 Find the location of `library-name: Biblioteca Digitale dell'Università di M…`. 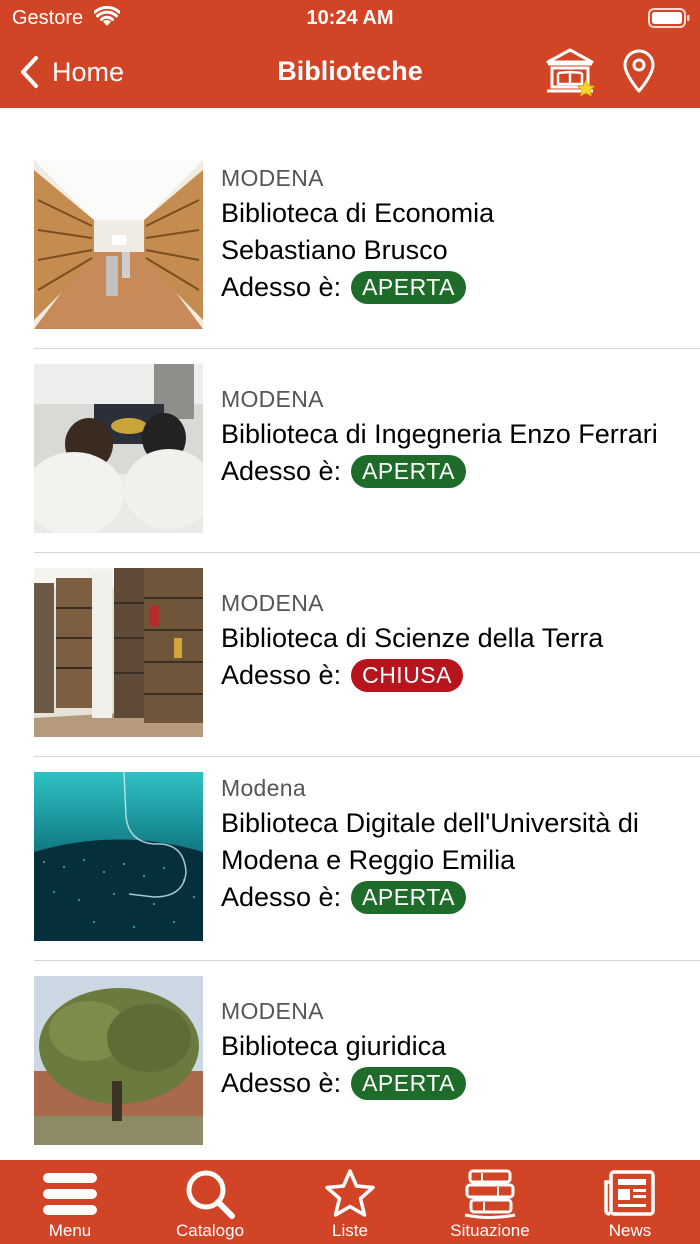

library-name: Biblioteca Digitale dell'Università di M… is located at coordinates (430, 841).